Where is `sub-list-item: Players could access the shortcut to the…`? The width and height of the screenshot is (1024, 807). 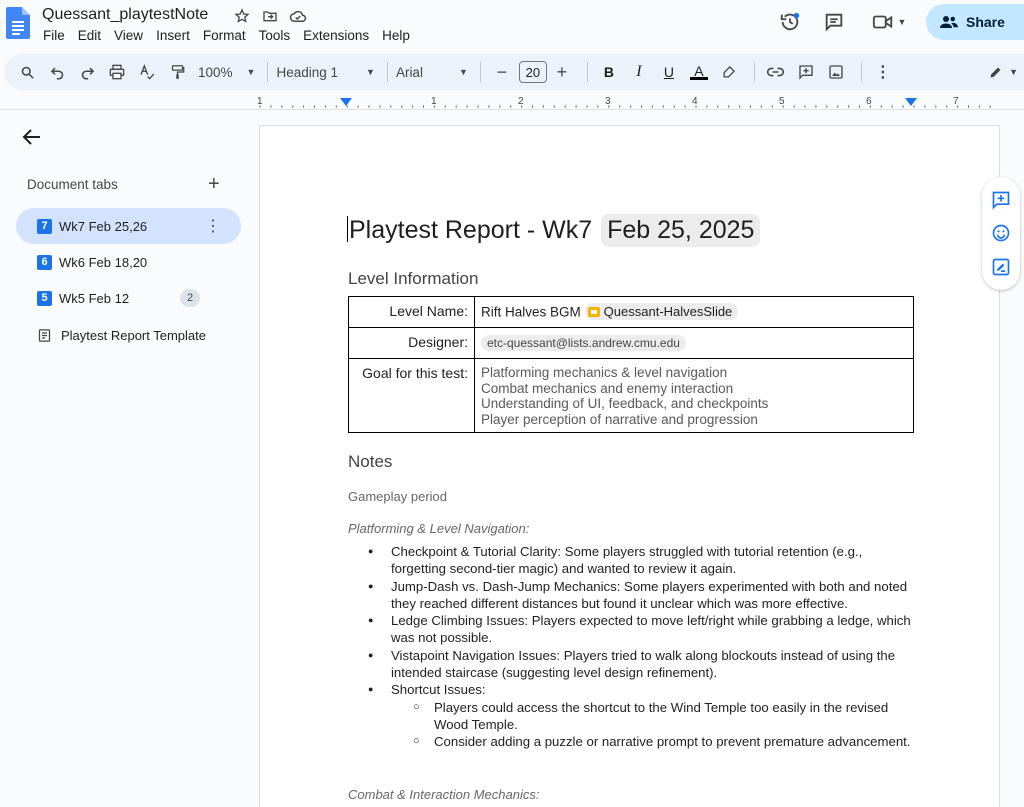
sub-list-item: Players could access the shortcut to the… is located at coordinates (663, 716).